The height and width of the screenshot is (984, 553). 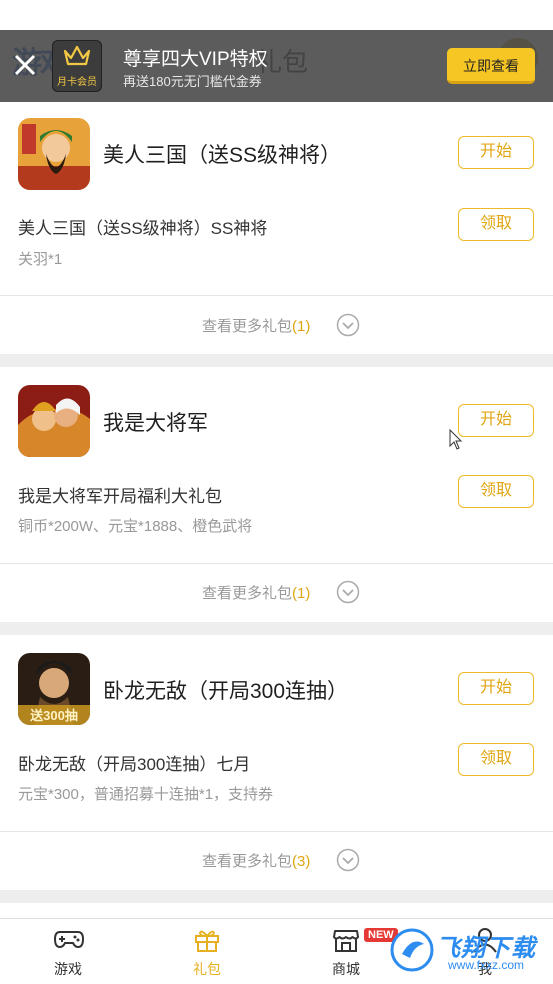 What do you see at coordinates (276, 911) in the screenshot?
I see `game-card-4-partial` at bounding box center [276, 911].